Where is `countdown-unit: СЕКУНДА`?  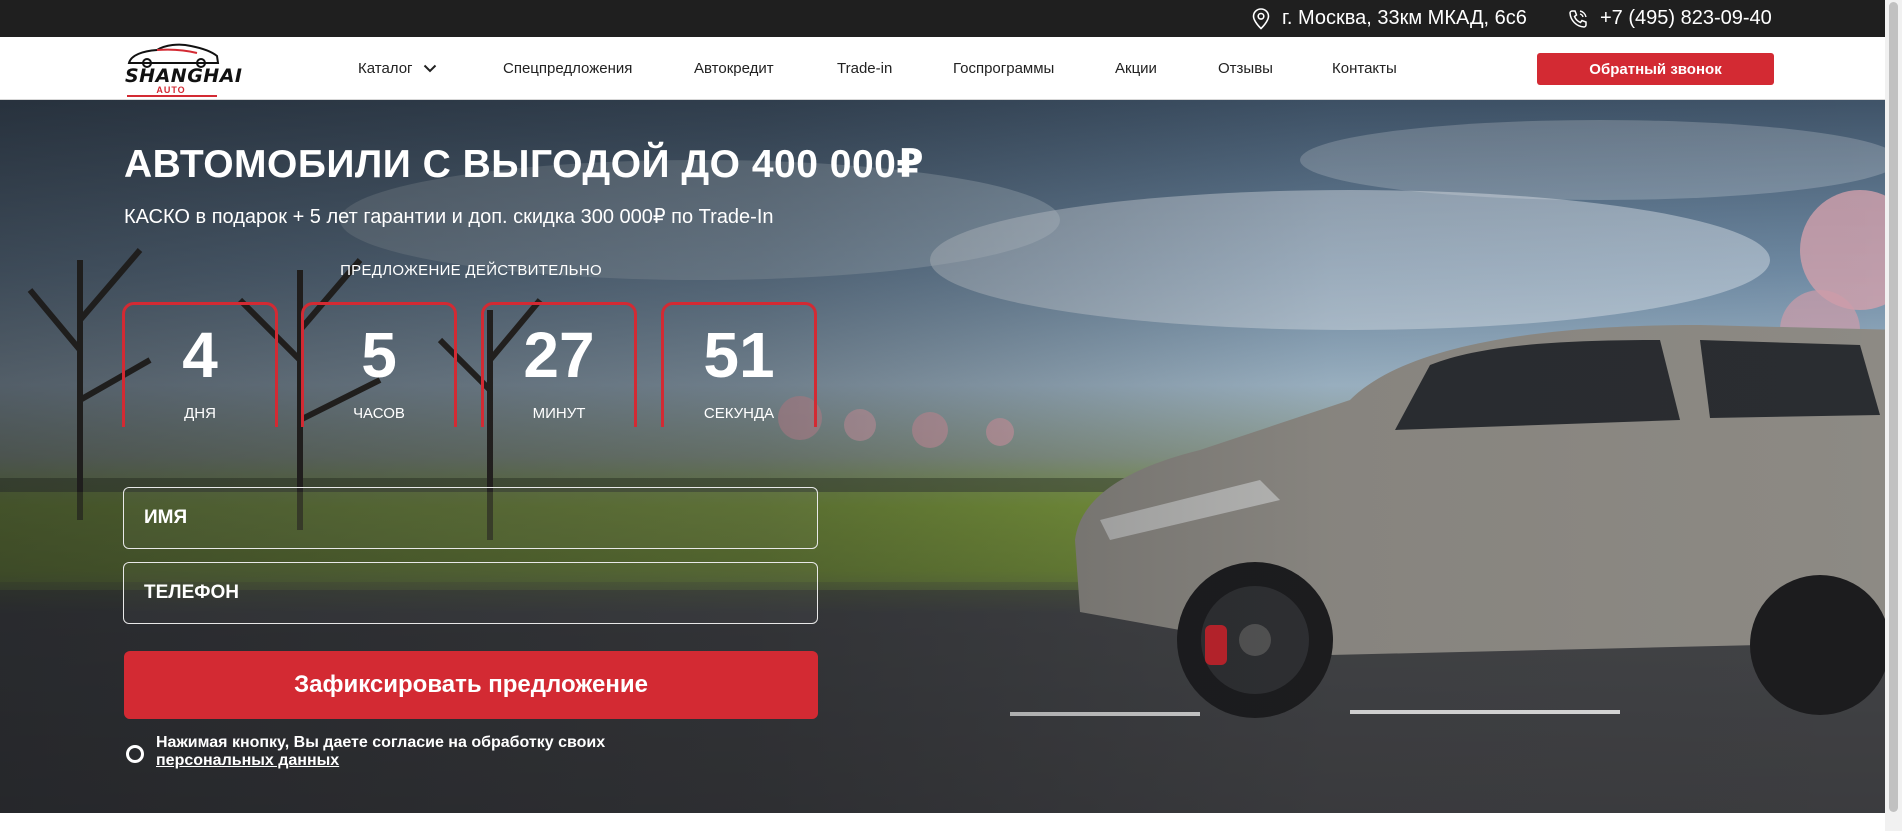 countdown-unit: СЕКУНДА is located at coordinates (739, 413).